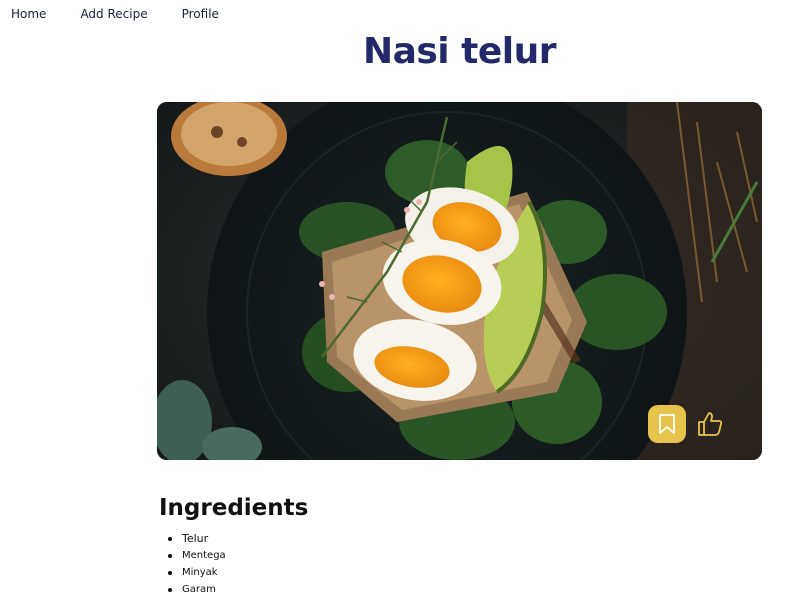 The width and height of the screenshot is (793, 609). I want to click on page-title: Nasi telur, so click(459, 51).